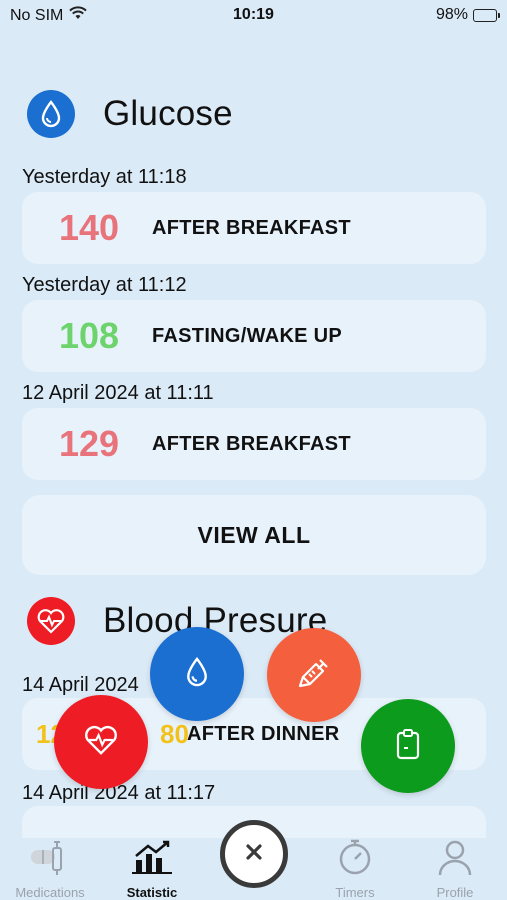 The height and width of the screenshot is (900, 507). What do you see at coordinates (263, 733) in the screenshot?
I see `meal-tag: AFTER DINNER` at bounding box center [263, 733].